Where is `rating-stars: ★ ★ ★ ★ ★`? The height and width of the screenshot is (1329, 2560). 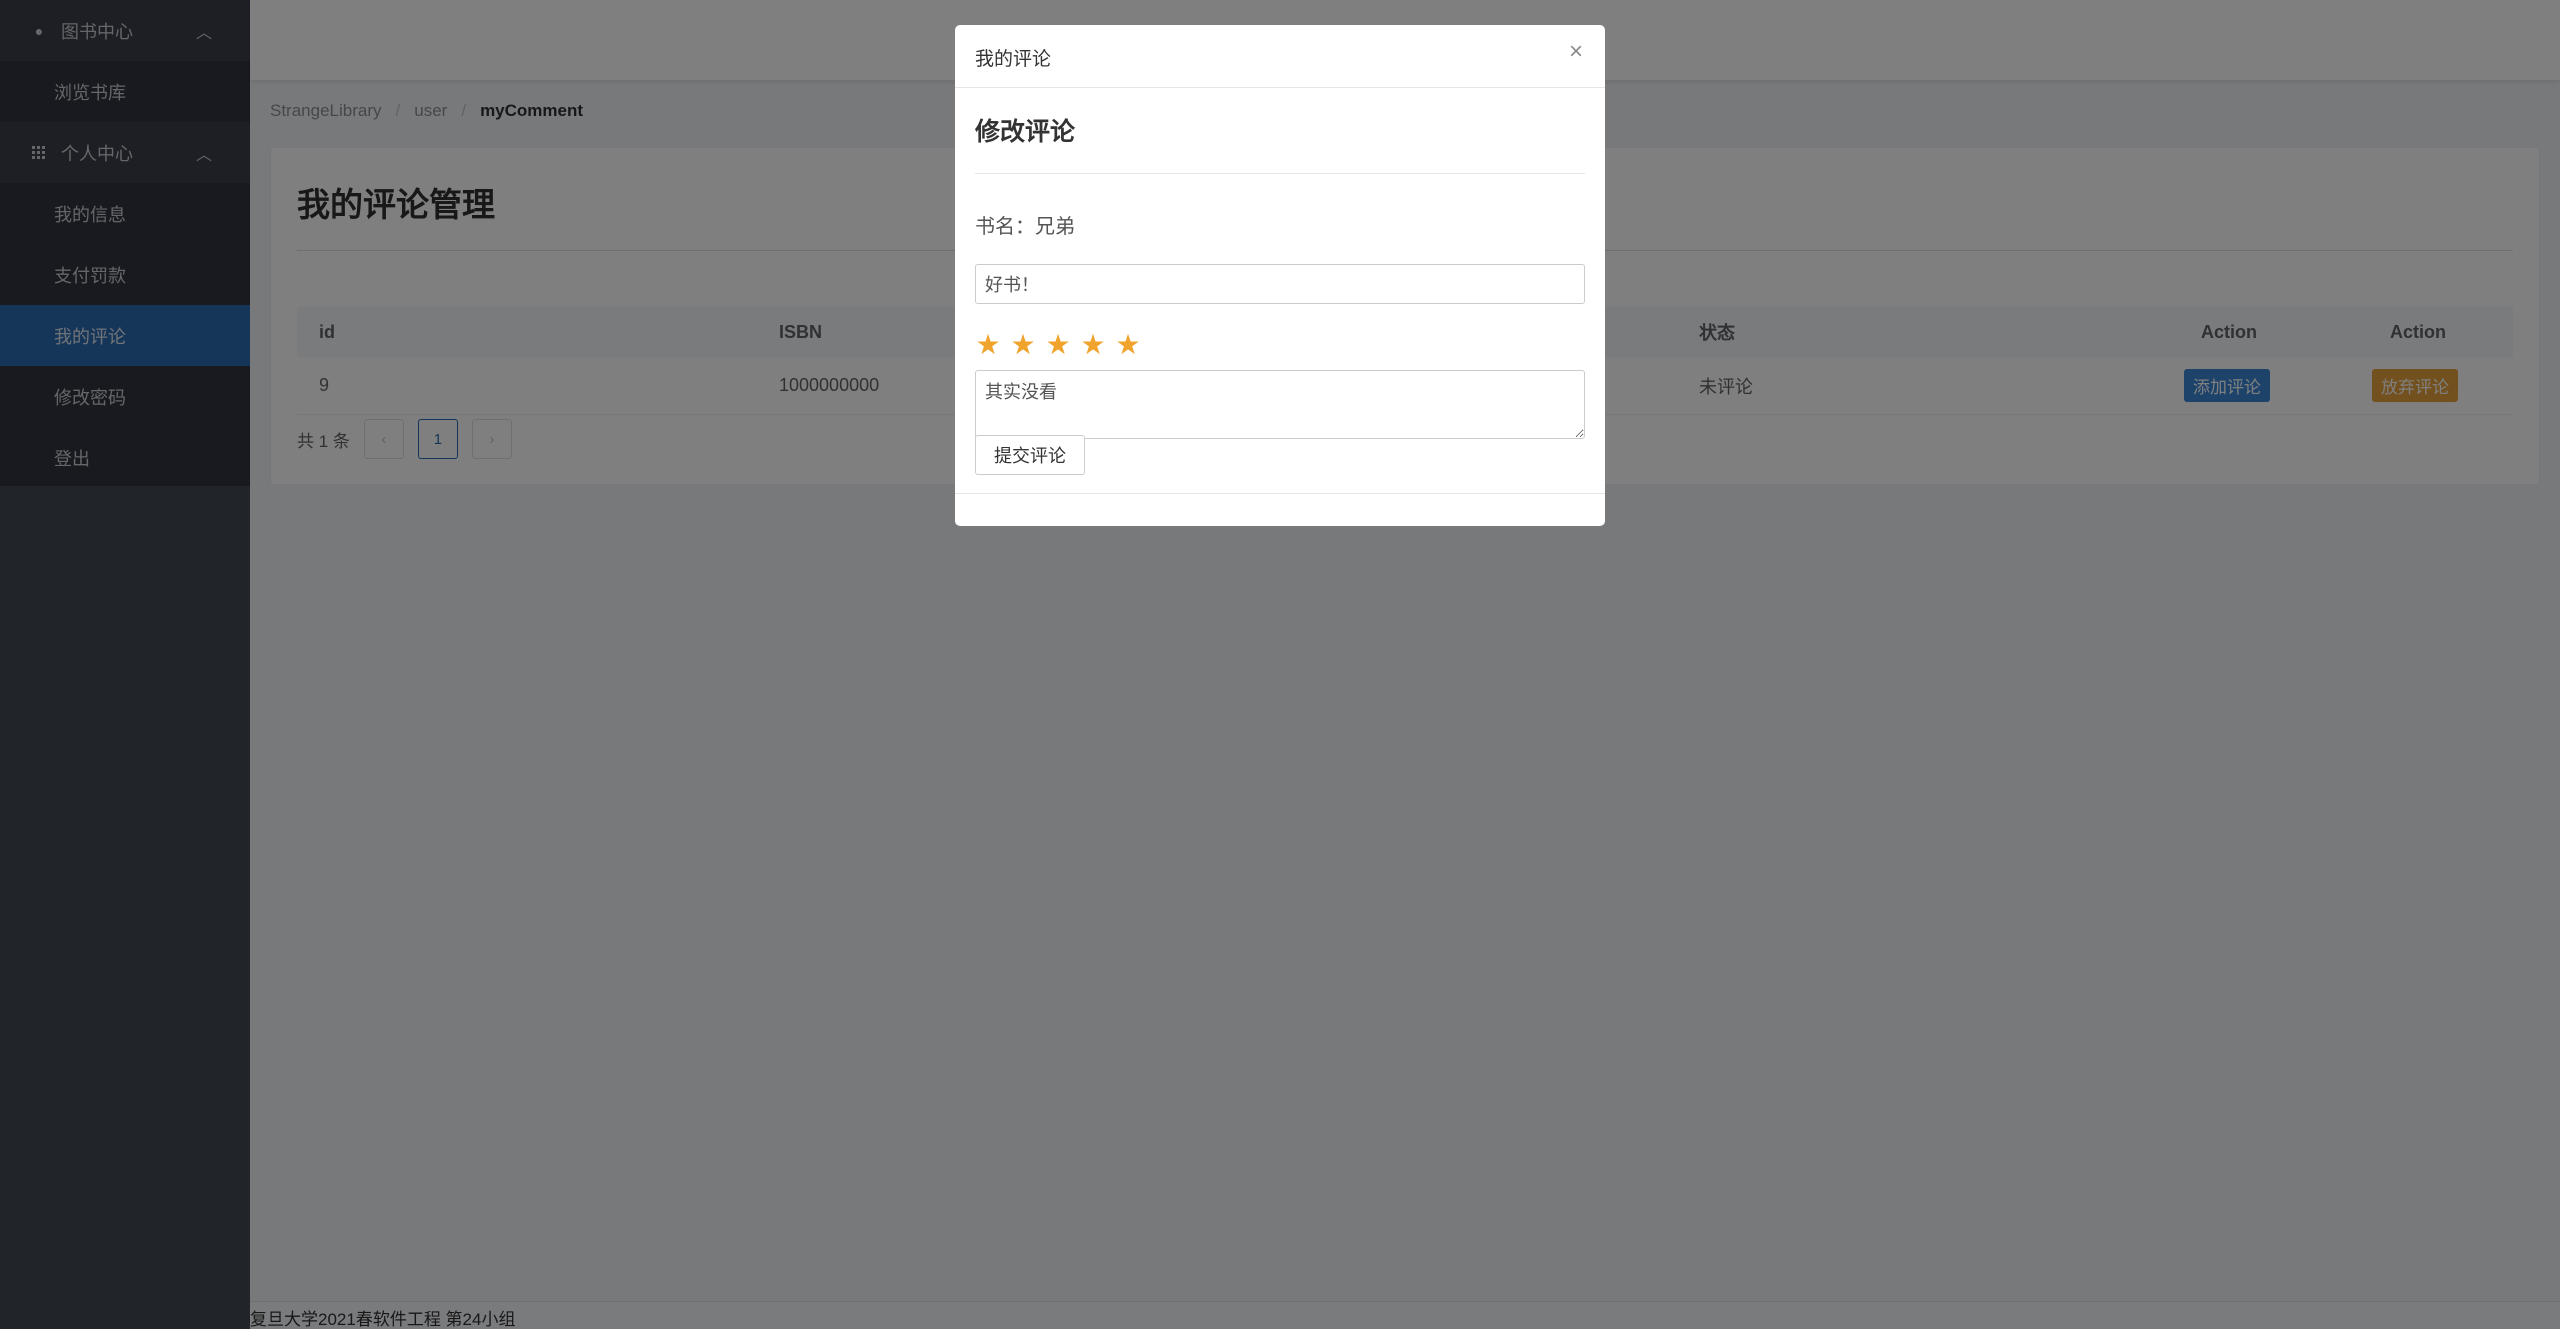
rating-stars: ★ ★ ★ ★ ★ is located at coordinates (1058, 345).